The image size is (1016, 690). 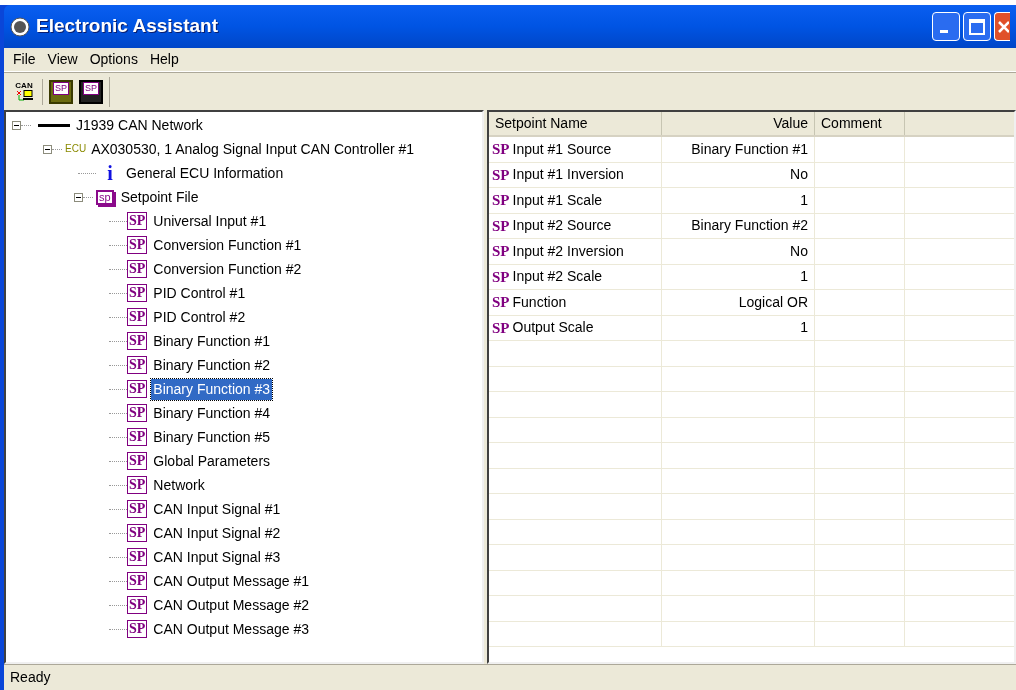 I want to click on tree-item: Binary Function #2, so click(x=212, y=365).